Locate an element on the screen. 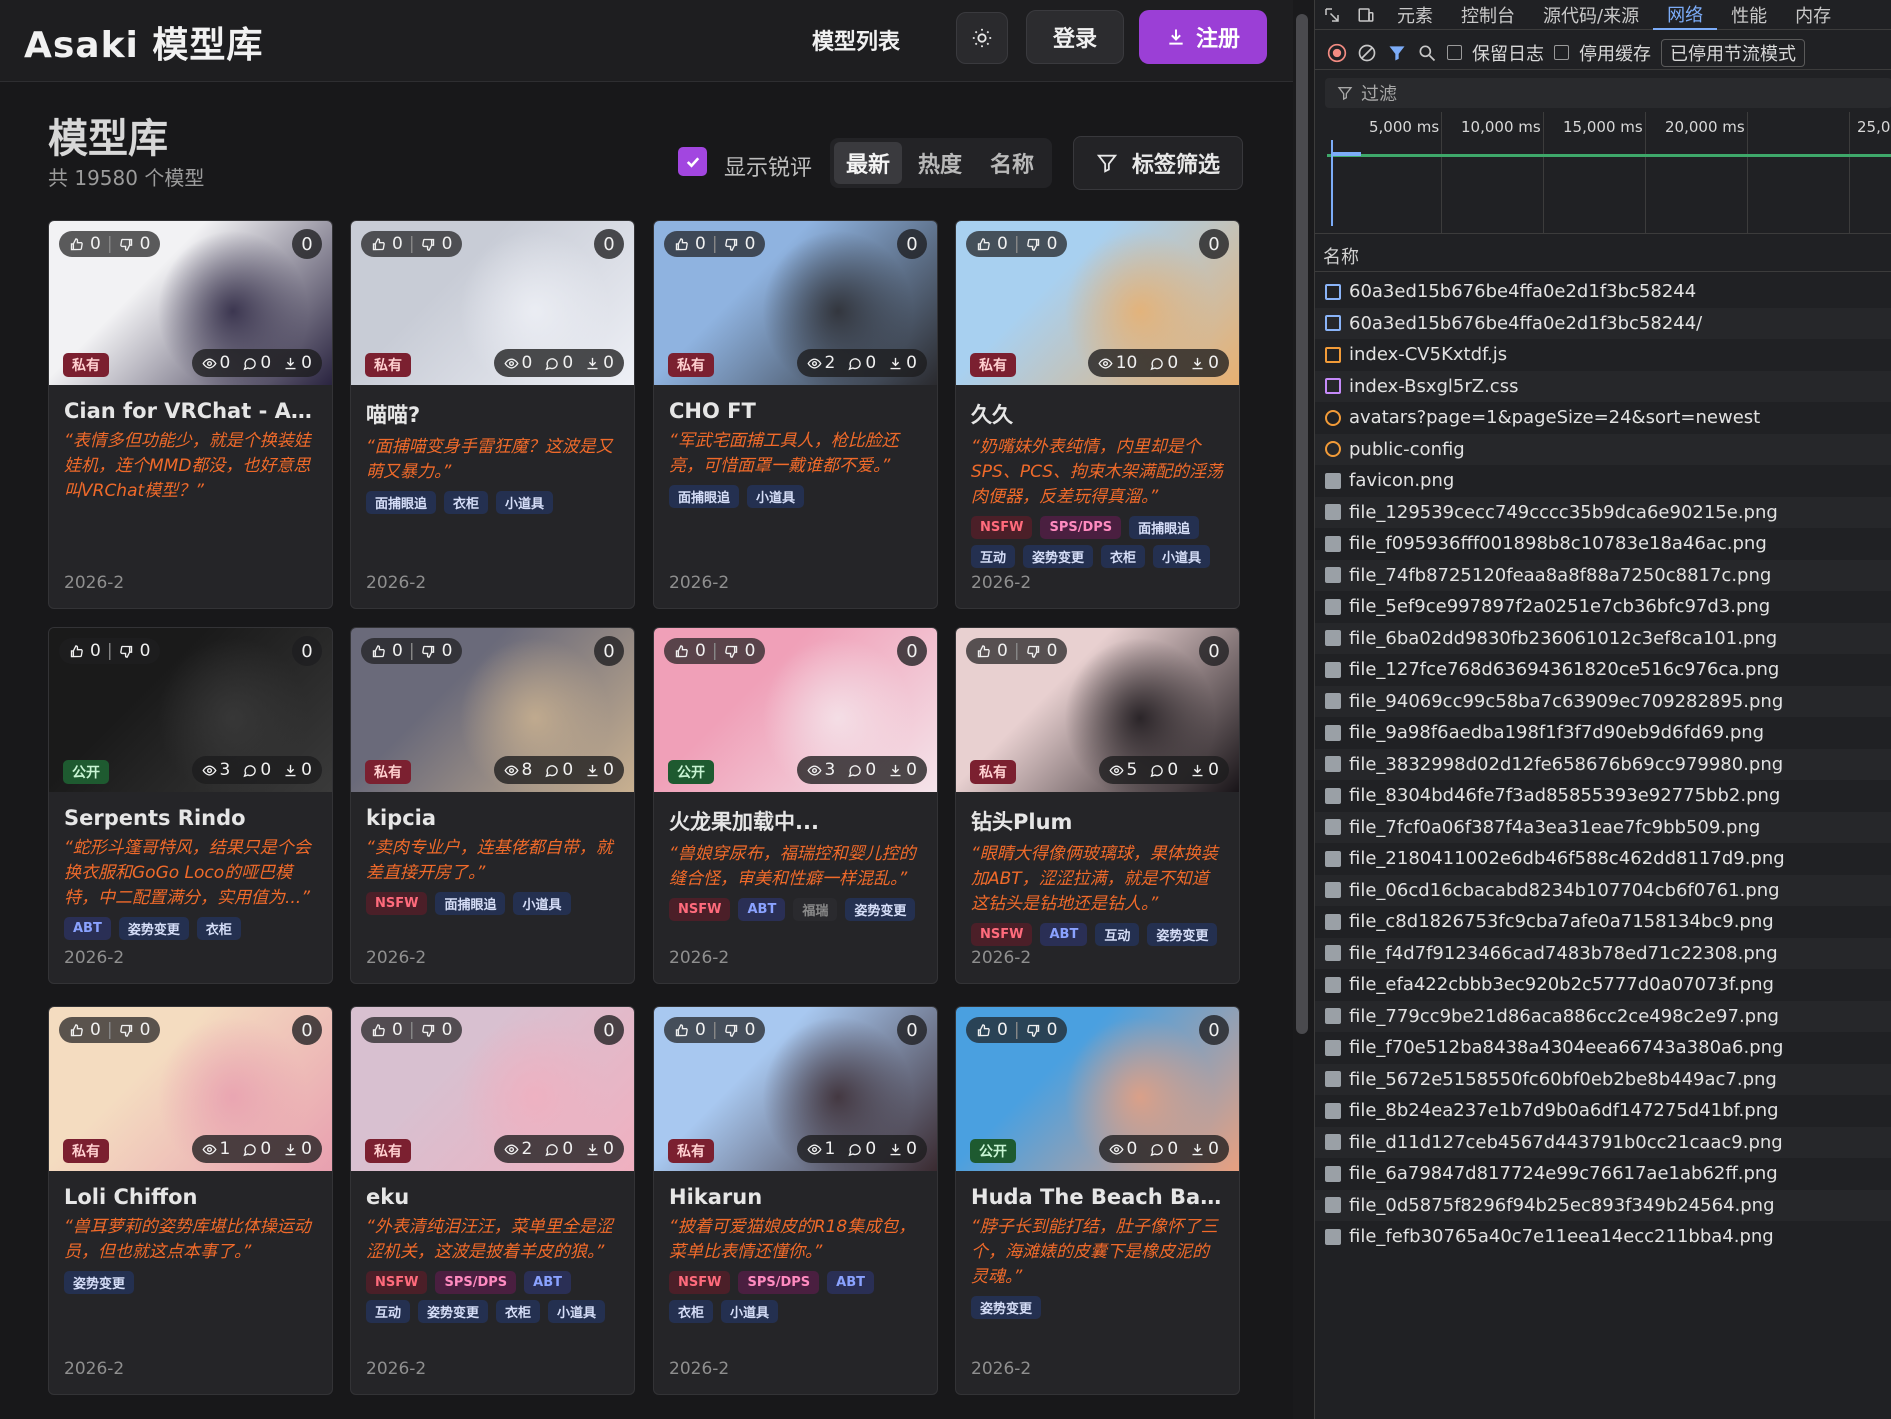  preserve-log-checkbox is located at coordinates (1454, 52).